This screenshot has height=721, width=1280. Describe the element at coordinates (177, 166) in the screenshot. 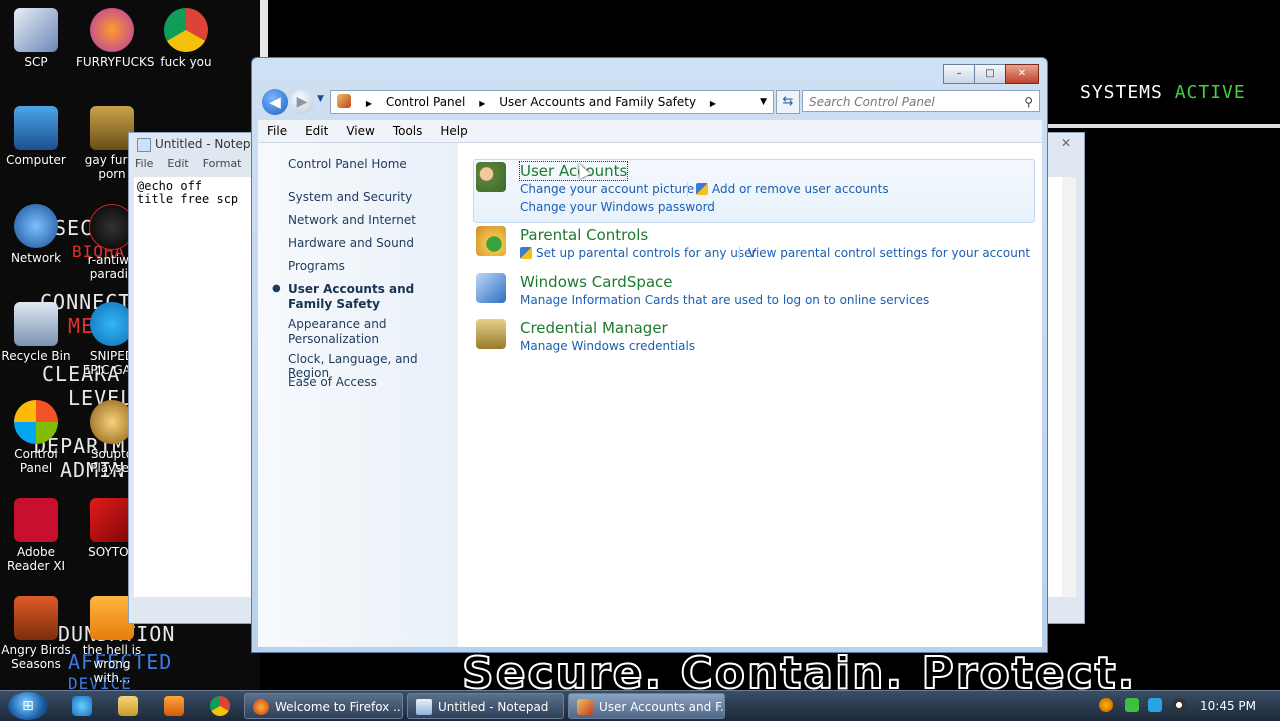

I see `notepad-menu-edit: Edit` at that location.